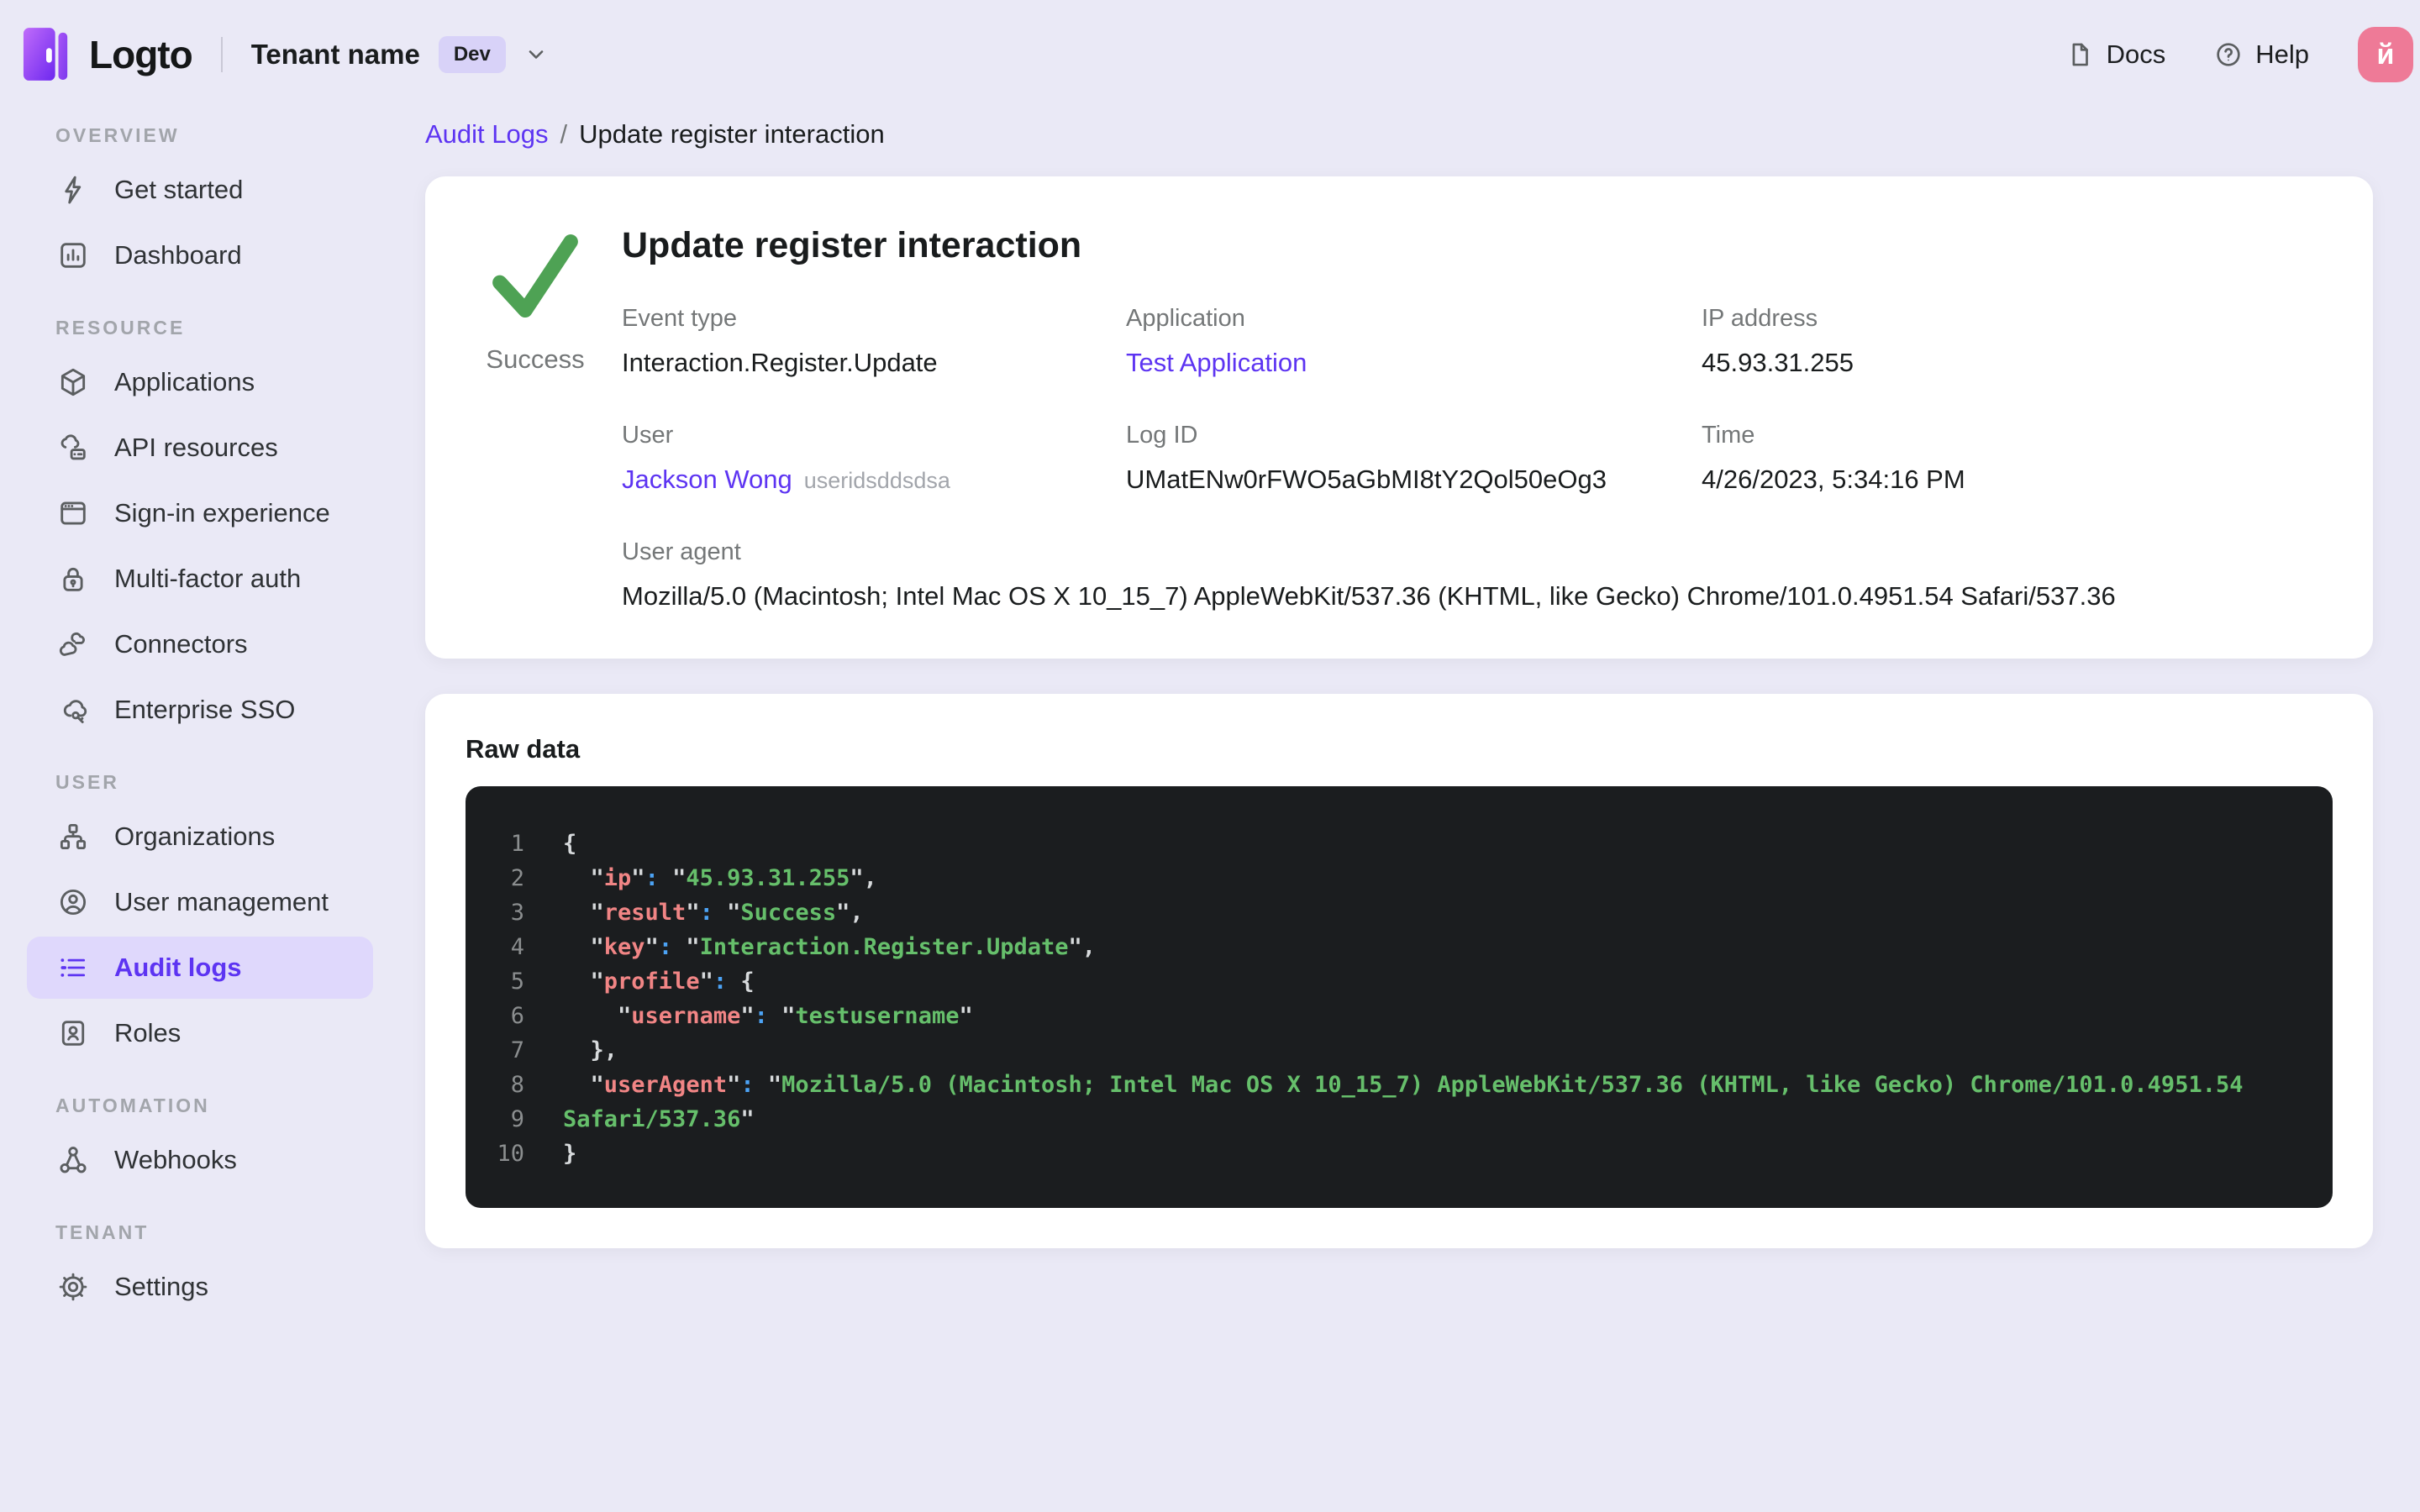  I want to click on code-row: 4 "key": "Interaction.Register.Update",, so click(1392, 947).